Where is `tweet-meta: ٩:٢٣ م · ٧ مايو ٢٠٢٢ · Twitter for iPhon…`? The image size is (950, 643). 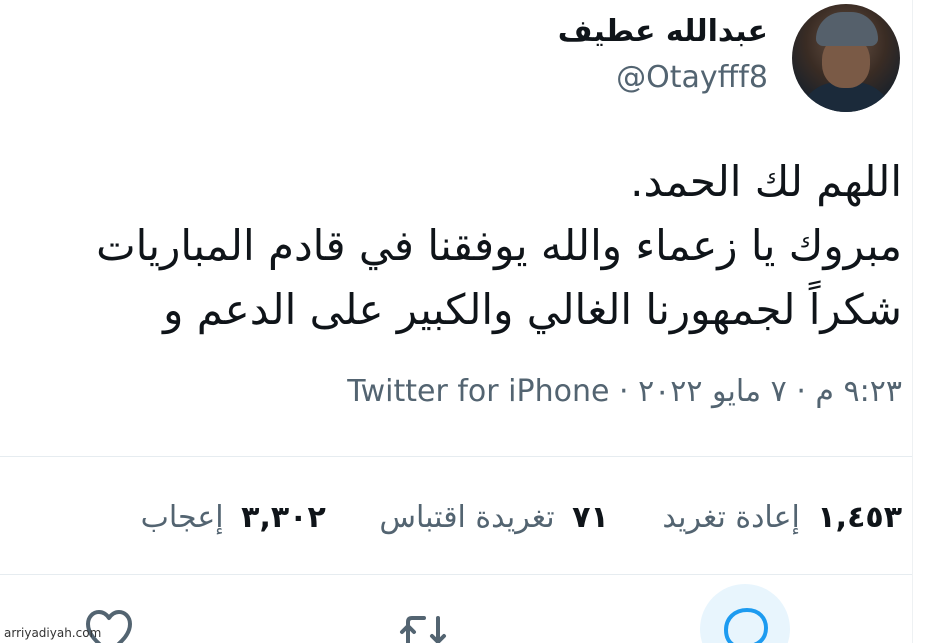
tweet-meta: ٩:٢٣ م · ٧ مايو ٢٠٢٢ · Twitter for iPhon… is located at coordinates (624, 391).